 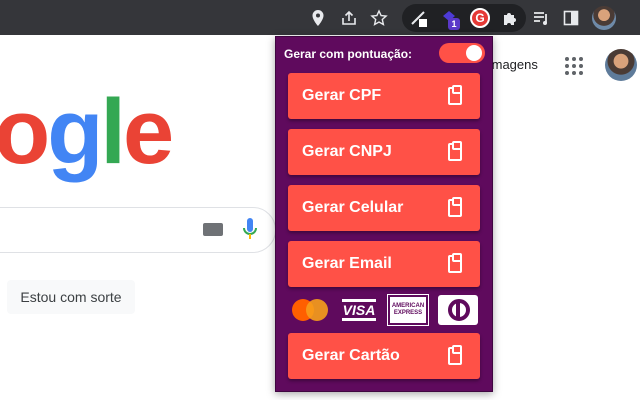 I want to click on generate-cartao-button: Gerar Cartão, so click(x=384, y=356).